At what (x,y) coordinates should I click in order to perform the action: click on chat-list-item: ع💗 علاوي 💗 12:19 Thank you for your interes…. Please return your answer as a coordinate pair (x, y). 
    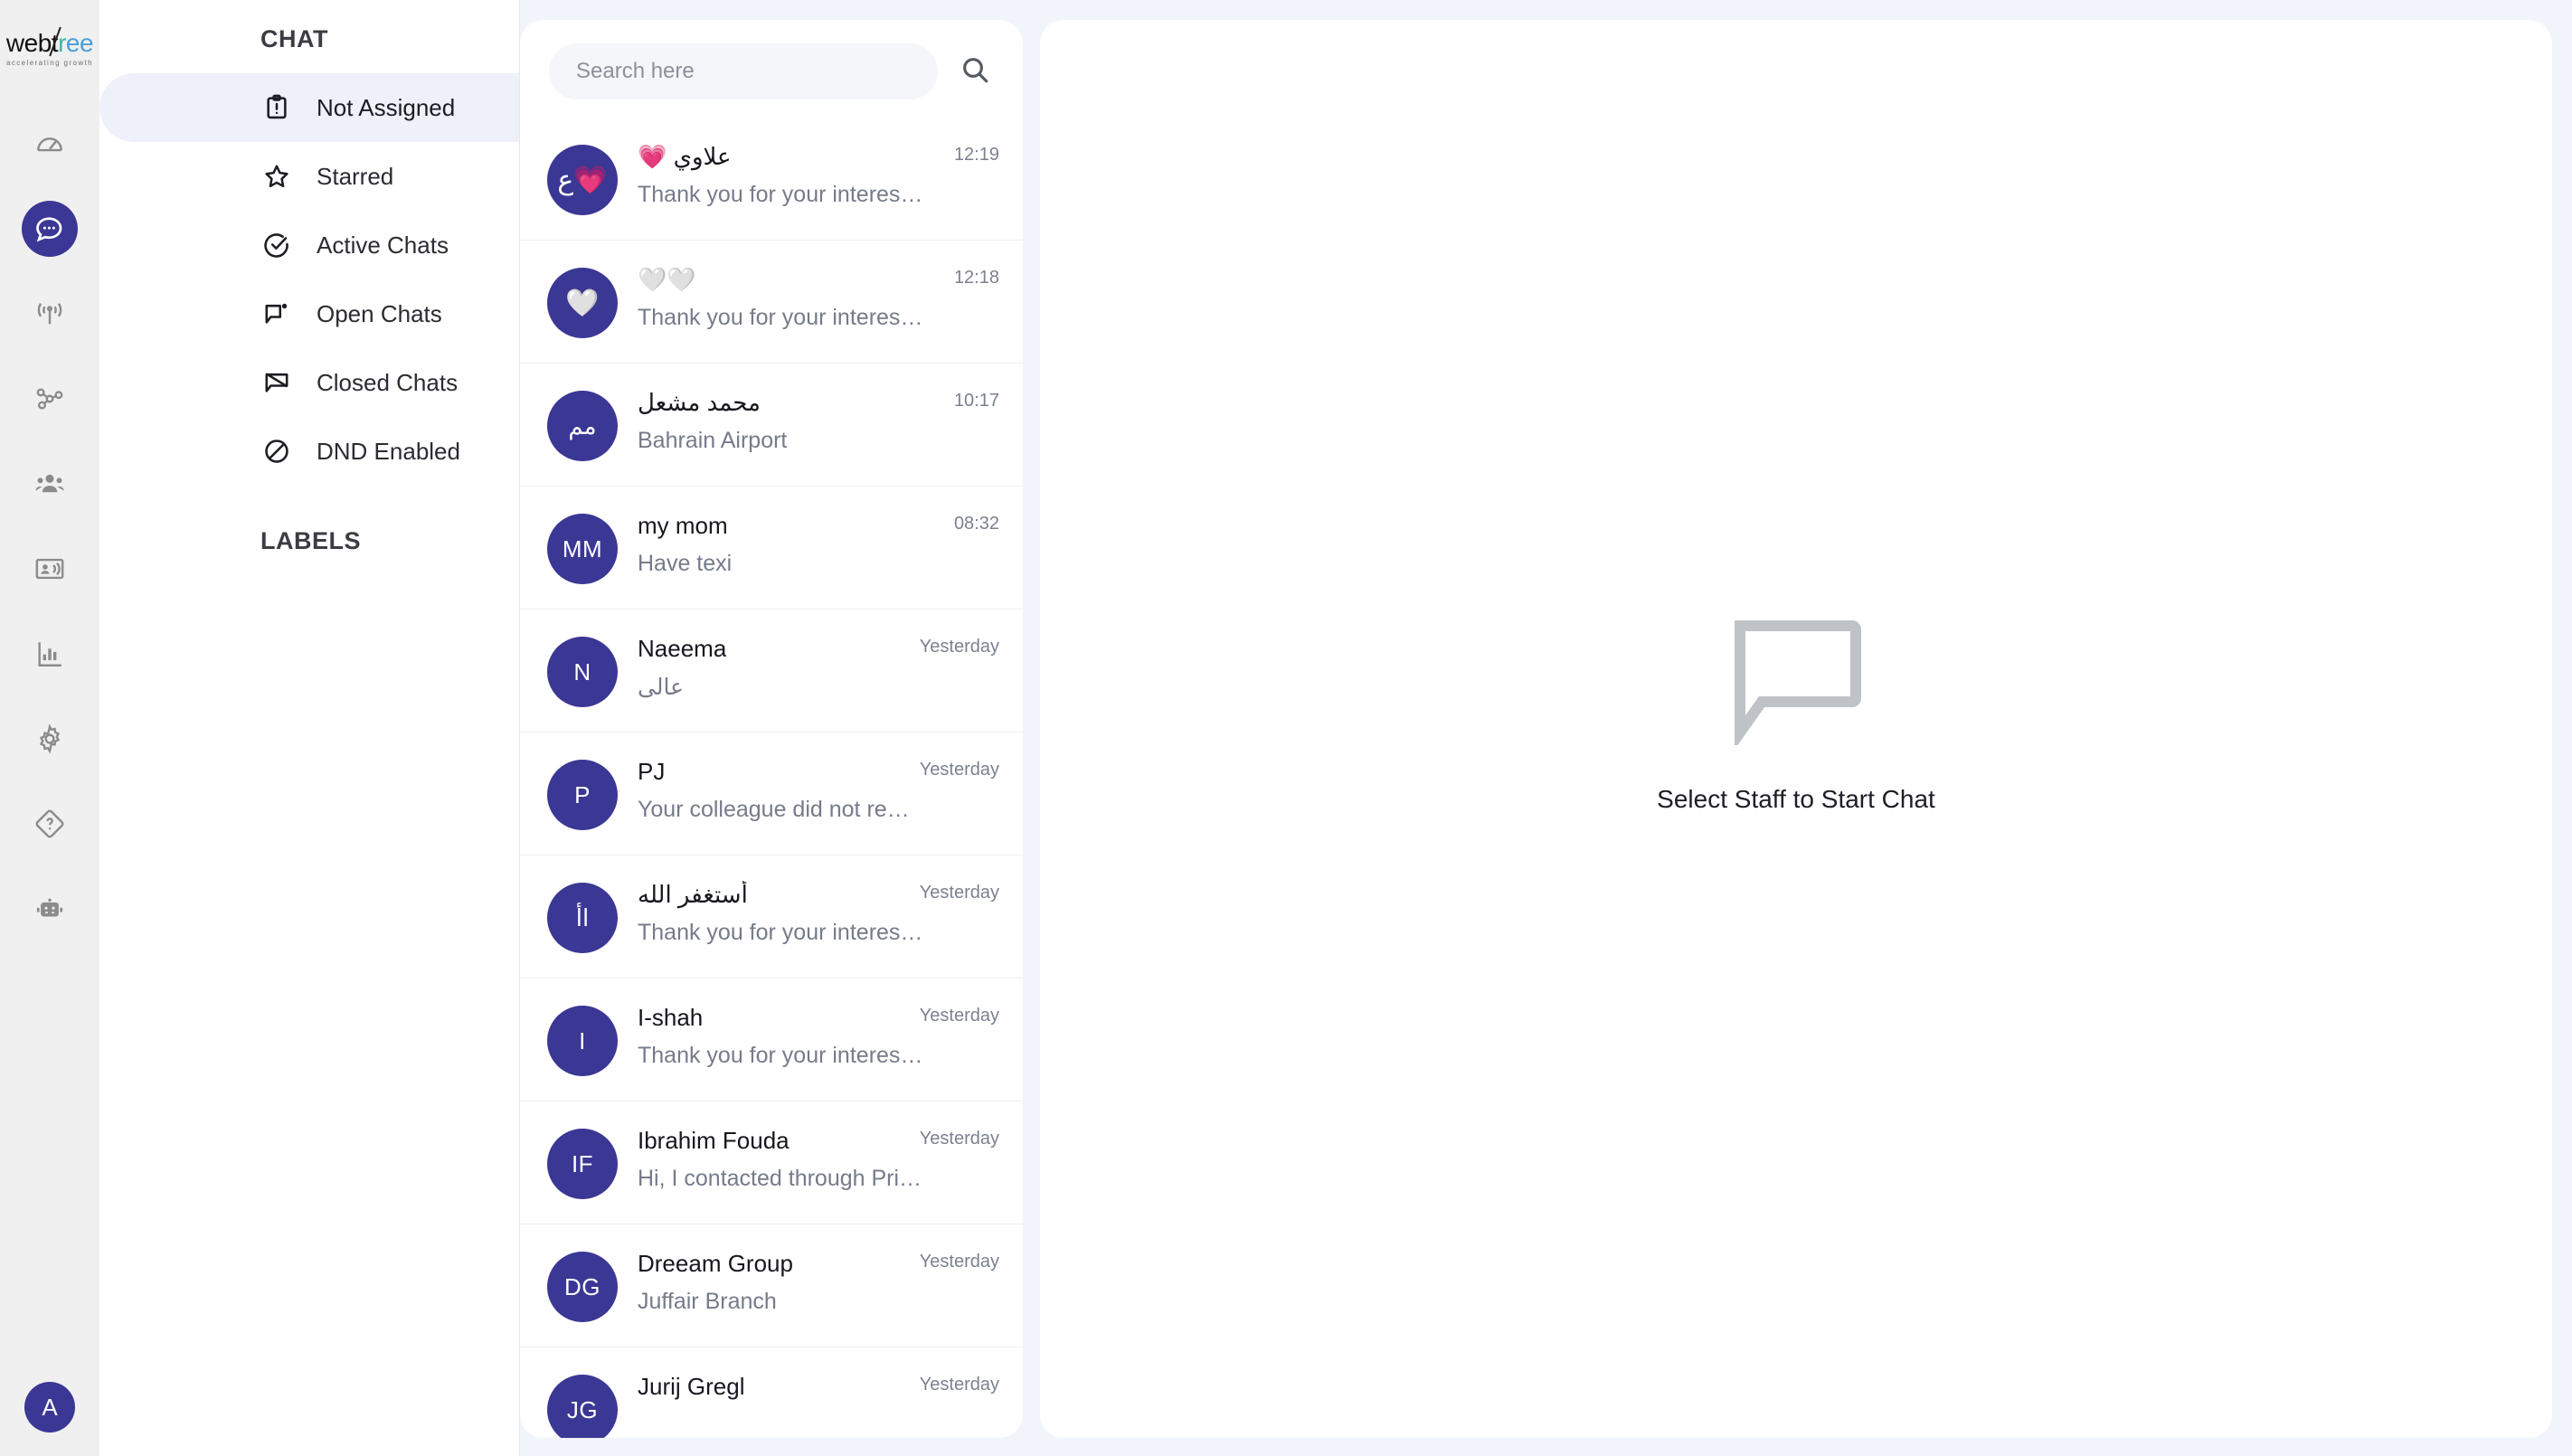
    Looking at the image, I should click on (771, 179).